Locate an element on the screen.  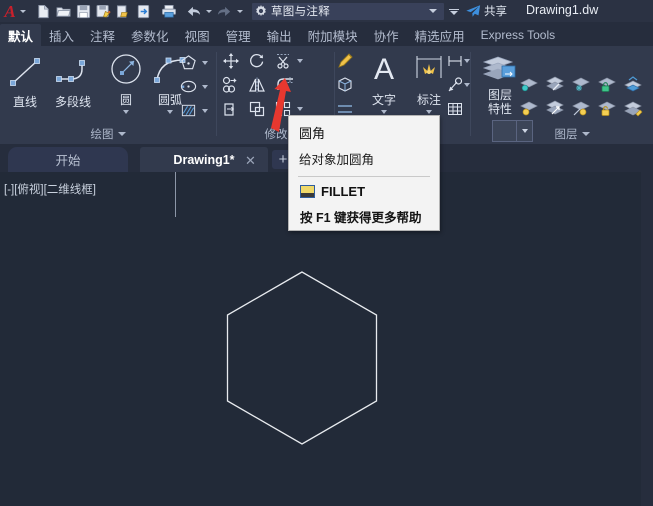
line-tool-label: 直线 is located at coordinates (24, 102).